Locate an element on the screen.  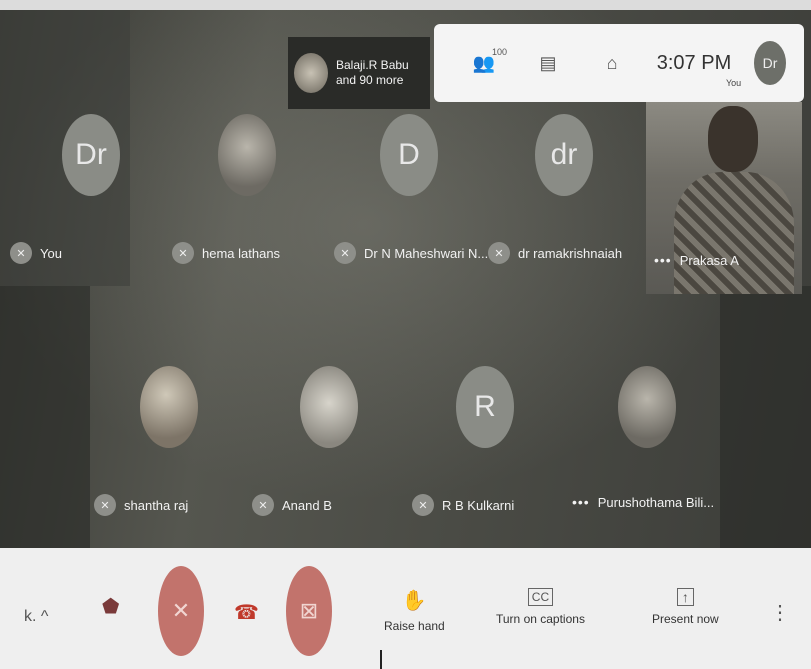
you-label: You is located at coordinates (734, 83).